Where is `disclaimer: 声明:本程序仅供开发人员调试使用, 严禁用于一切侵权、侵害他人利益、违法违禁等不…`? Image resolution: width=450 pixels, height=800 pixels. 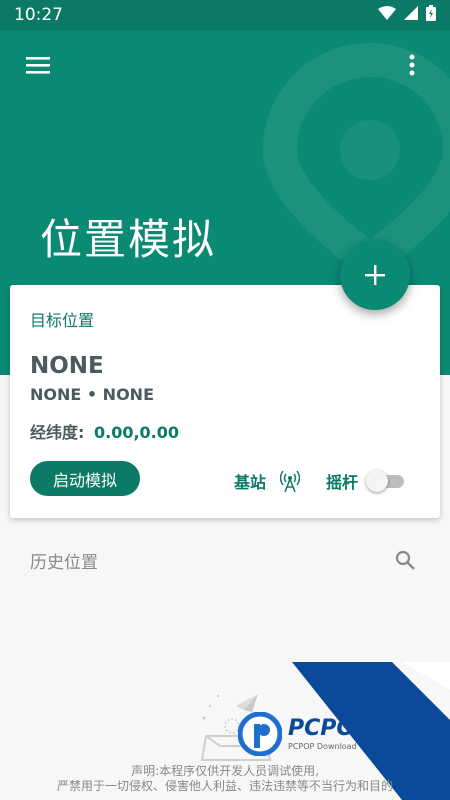 disclaimer: 声明:本程序仅供开发人员调试使用, 严禁用于一切侵权、侵害他人利益、违法违禁等不… is located at coordinates (225, 779).